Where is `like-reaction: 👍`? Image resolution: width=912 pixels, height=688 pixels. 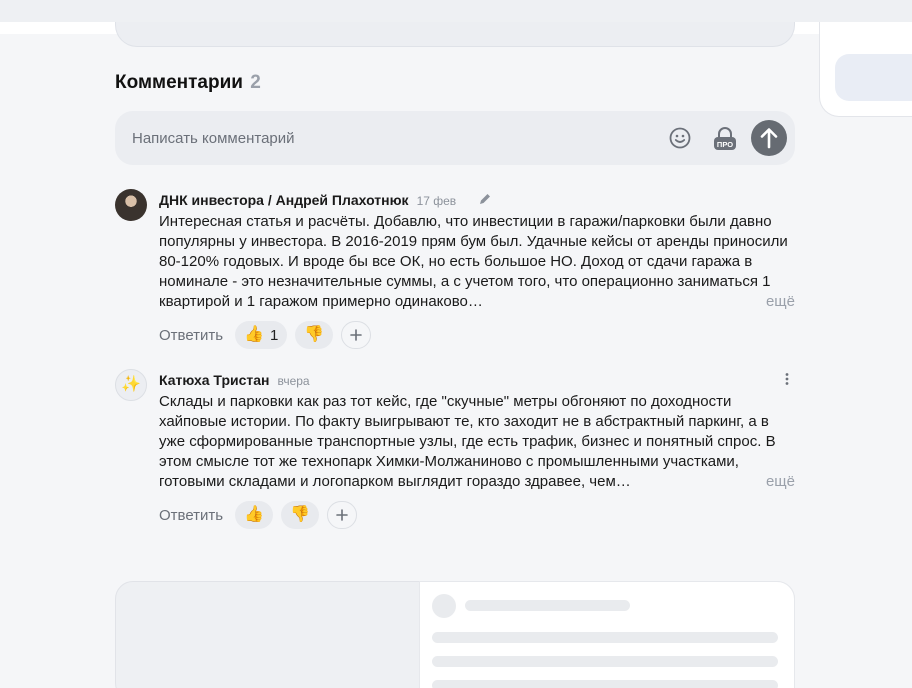 like-reaction: 👍 is located at coordinates (254, 515).